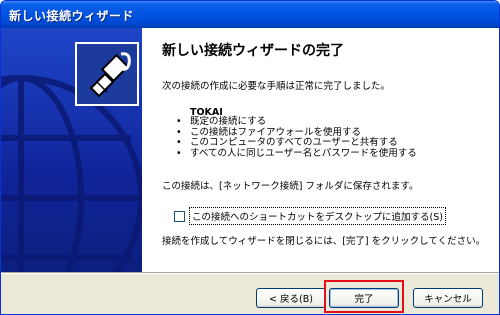 This screenshot has height=315, width=500. What do you see at coordinates (364, 296) in the screenshot?
I see `finish-highlight-box` at bounding box center [364, 296].